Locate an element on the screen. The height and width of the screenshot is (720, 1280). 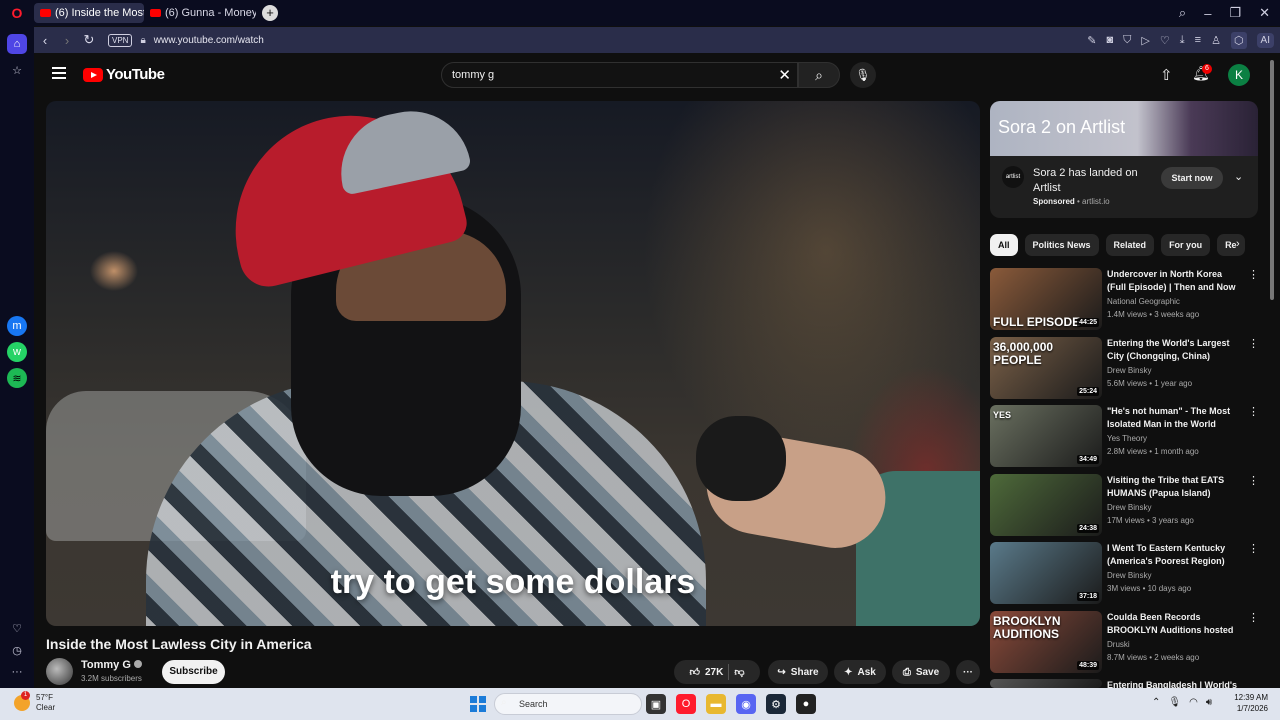
microphone-icon: 🎙︎ is located at coordinates (1174, 702).